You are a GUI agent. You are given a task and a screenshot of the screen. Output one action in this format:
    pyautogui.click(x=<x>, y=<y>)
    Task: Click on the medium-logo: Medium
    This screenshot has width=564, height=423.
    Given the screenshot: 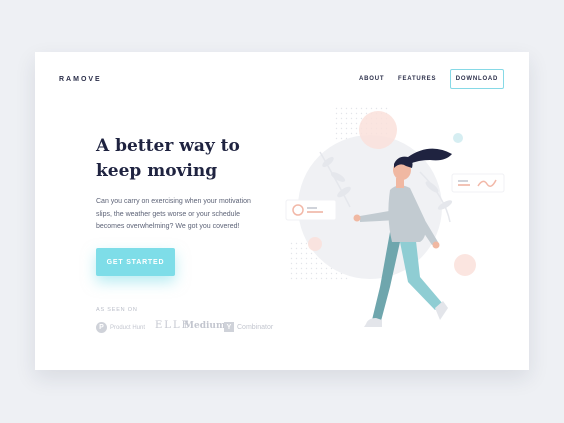 What is the action you would take?
    pyautogui.click(x=205, y=326)
    